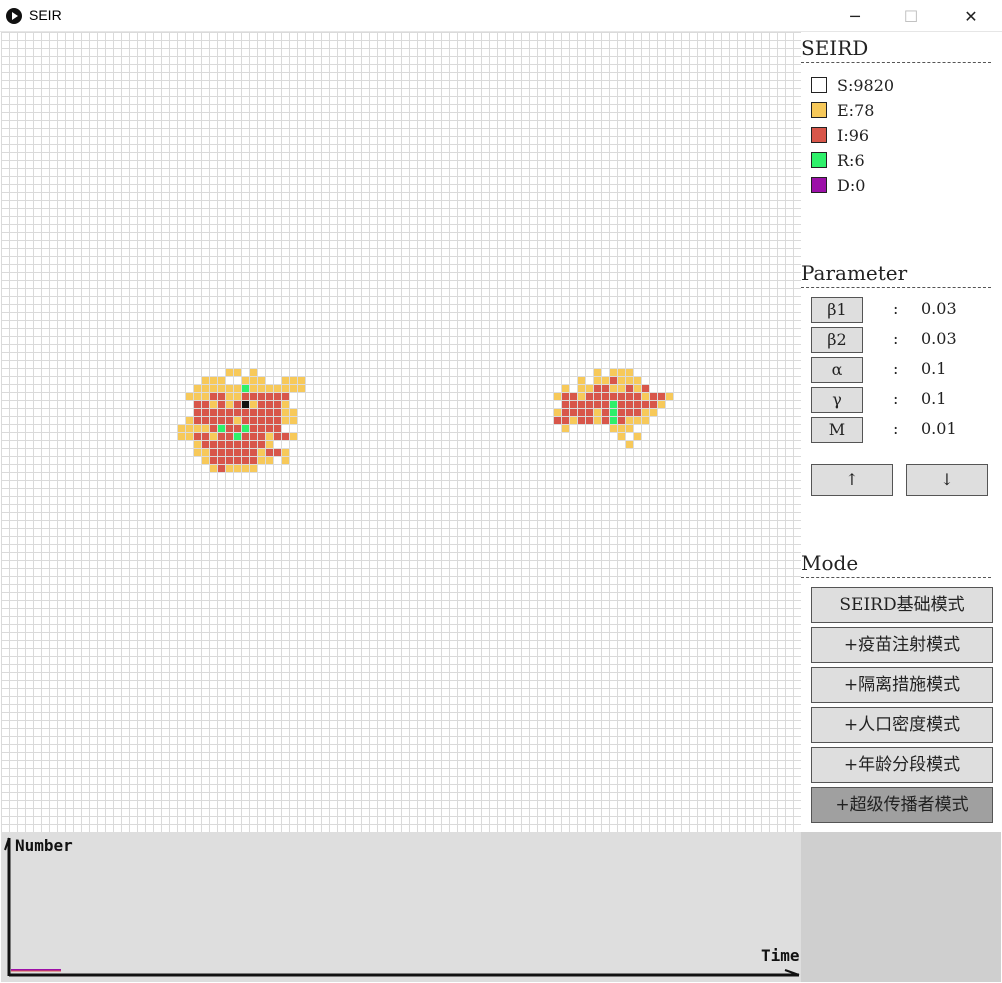  I want to click on legend-swatch-r, so click(819, 160).